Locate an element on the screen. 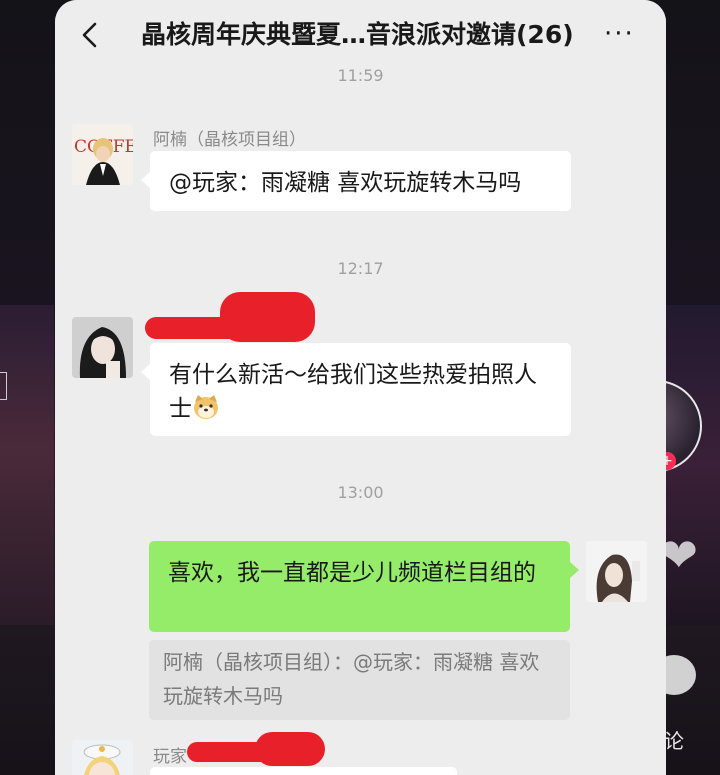 Image resolution: width=720 pixels, height=775 pixels. avatar-coffee-image: COFFEE is located at coordinates (102, 154).